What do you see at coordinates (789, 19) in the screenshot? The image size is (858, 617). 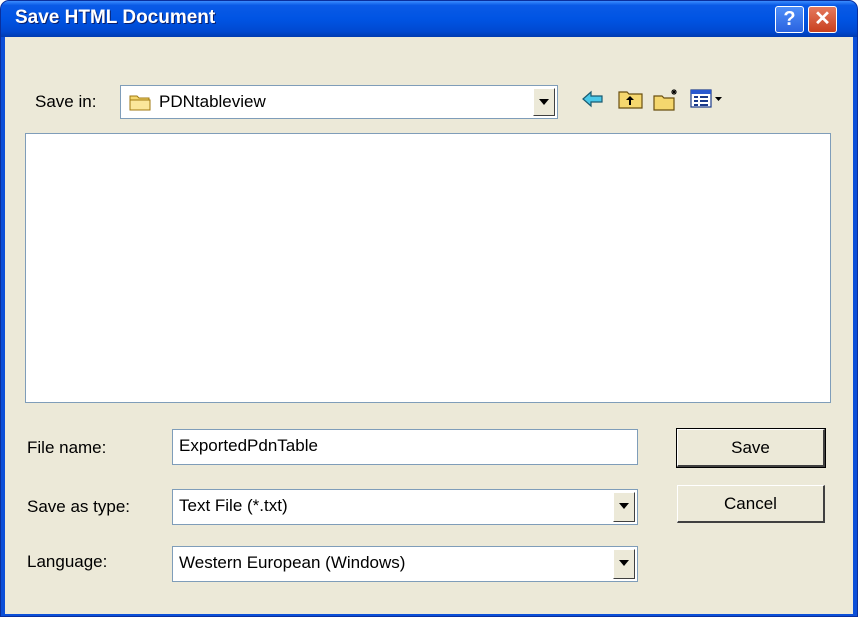 I see `help-button: ?` at bounding box center [789, 19].